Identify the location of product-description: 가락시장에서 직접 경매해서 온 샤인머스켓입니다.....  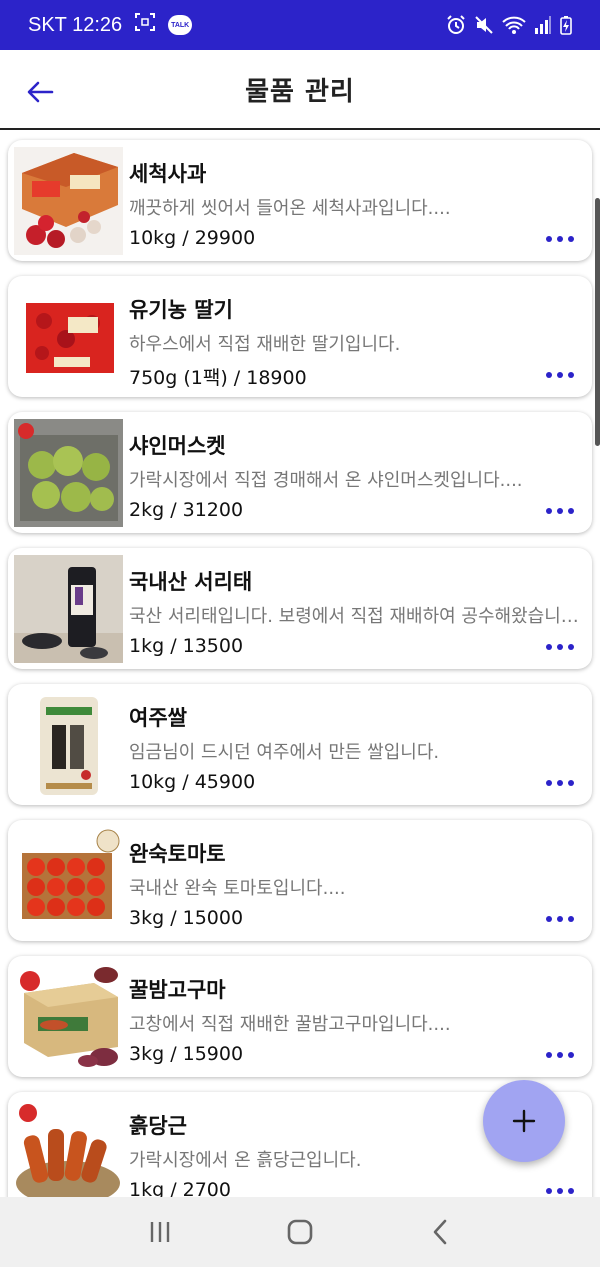
(326, 480).